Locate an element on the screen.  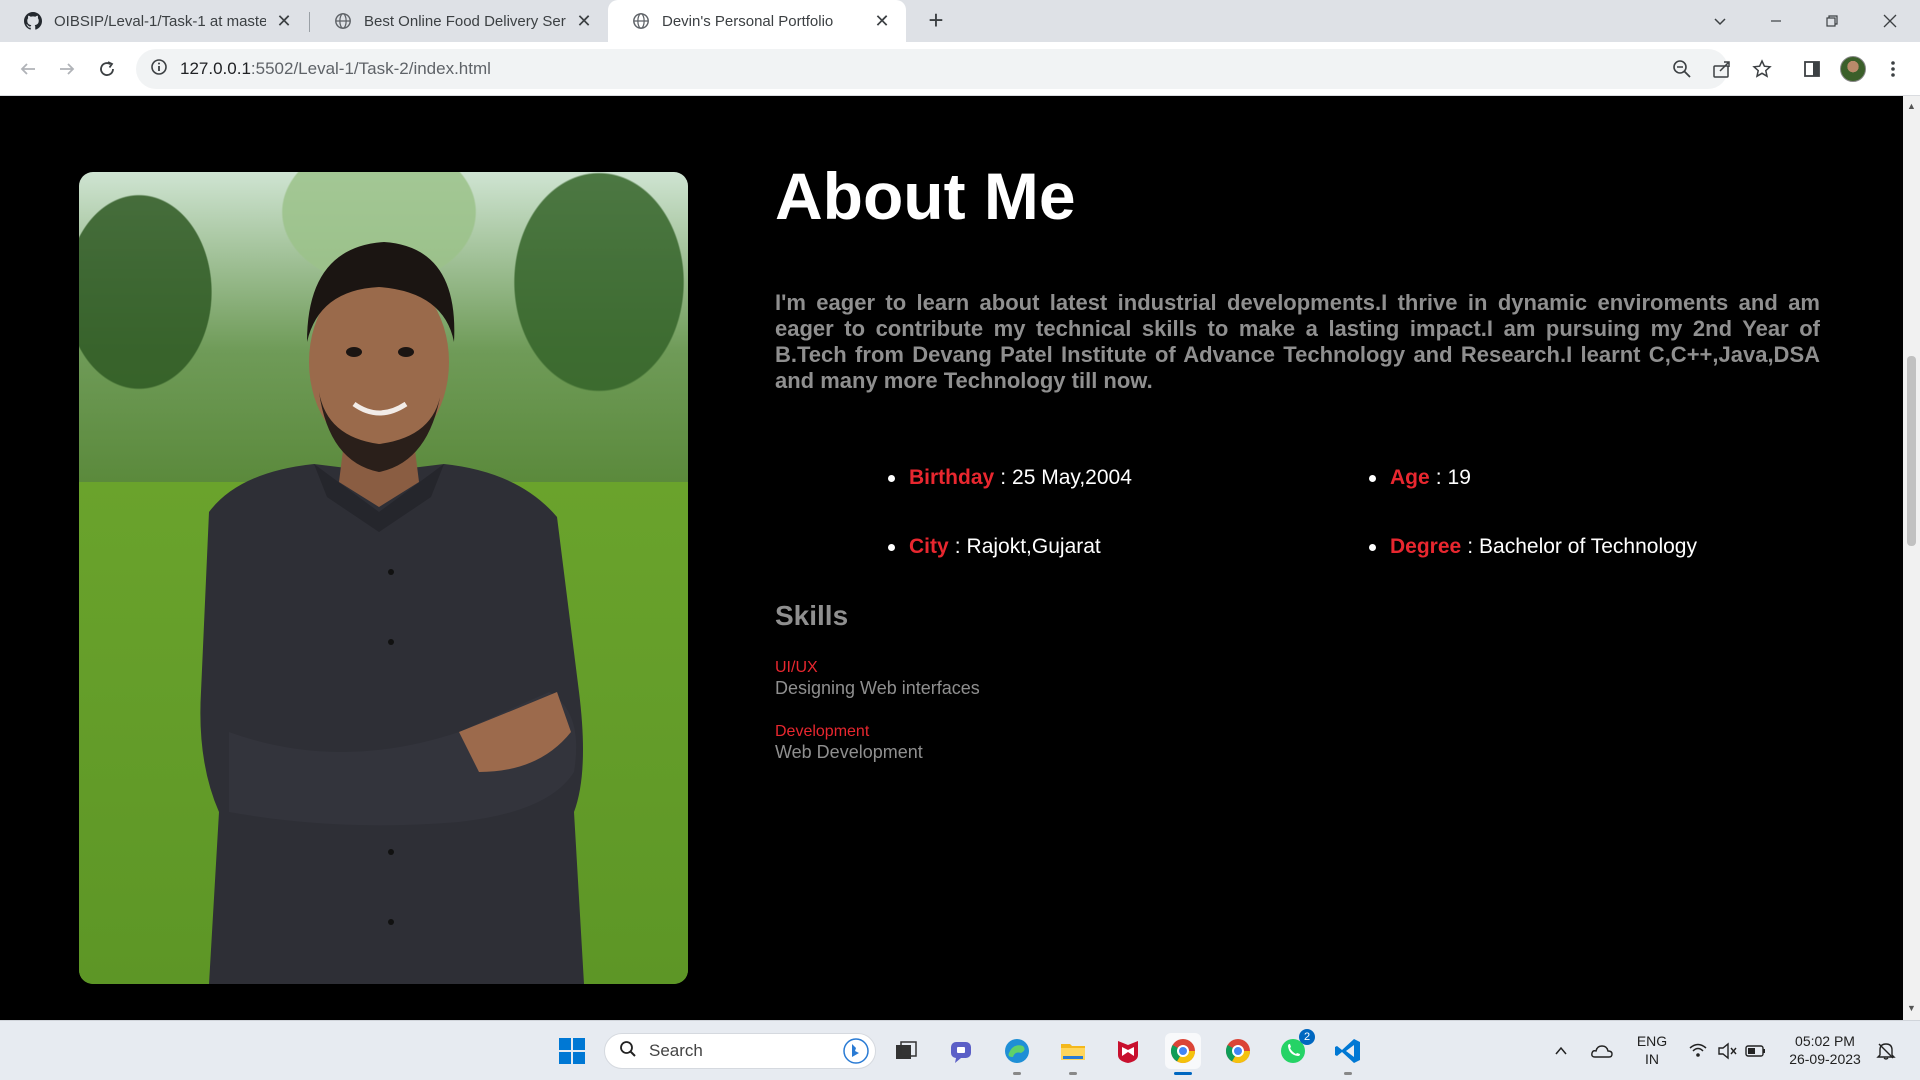
skill-name: UI/UX is located at coordinates (796, 667).